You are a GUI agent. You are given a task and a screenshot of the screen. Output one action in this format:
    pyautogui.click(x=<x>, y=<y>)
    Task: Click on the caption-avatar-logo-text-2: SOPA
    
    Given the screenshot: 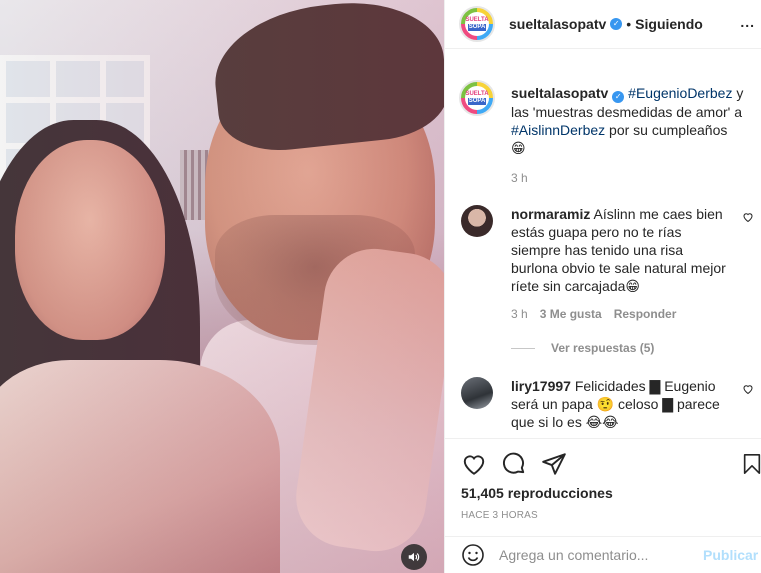 What is the action you would take?
    pyautogui.click(x=477, y=101)
    